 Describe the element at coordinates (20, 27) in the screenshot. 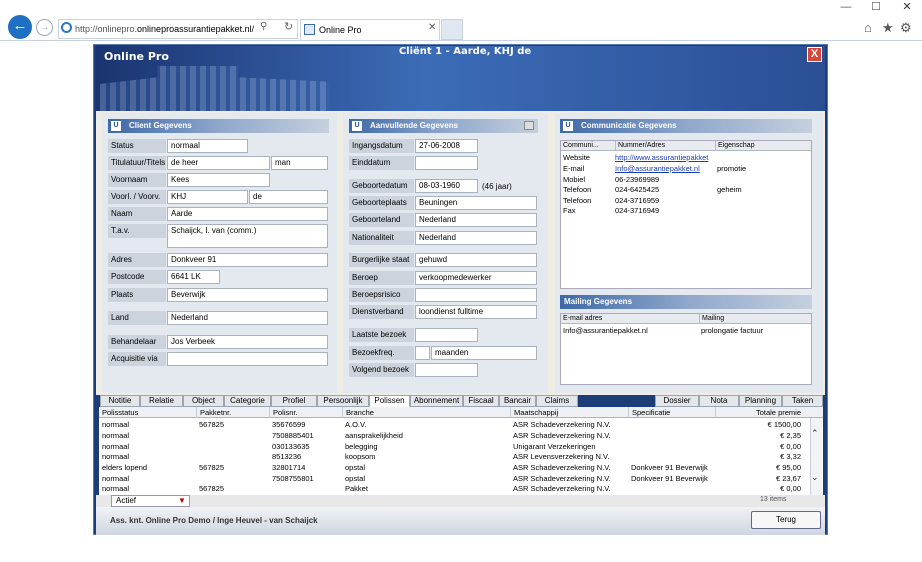

I see `back-arrow-icon: ←` at that location.